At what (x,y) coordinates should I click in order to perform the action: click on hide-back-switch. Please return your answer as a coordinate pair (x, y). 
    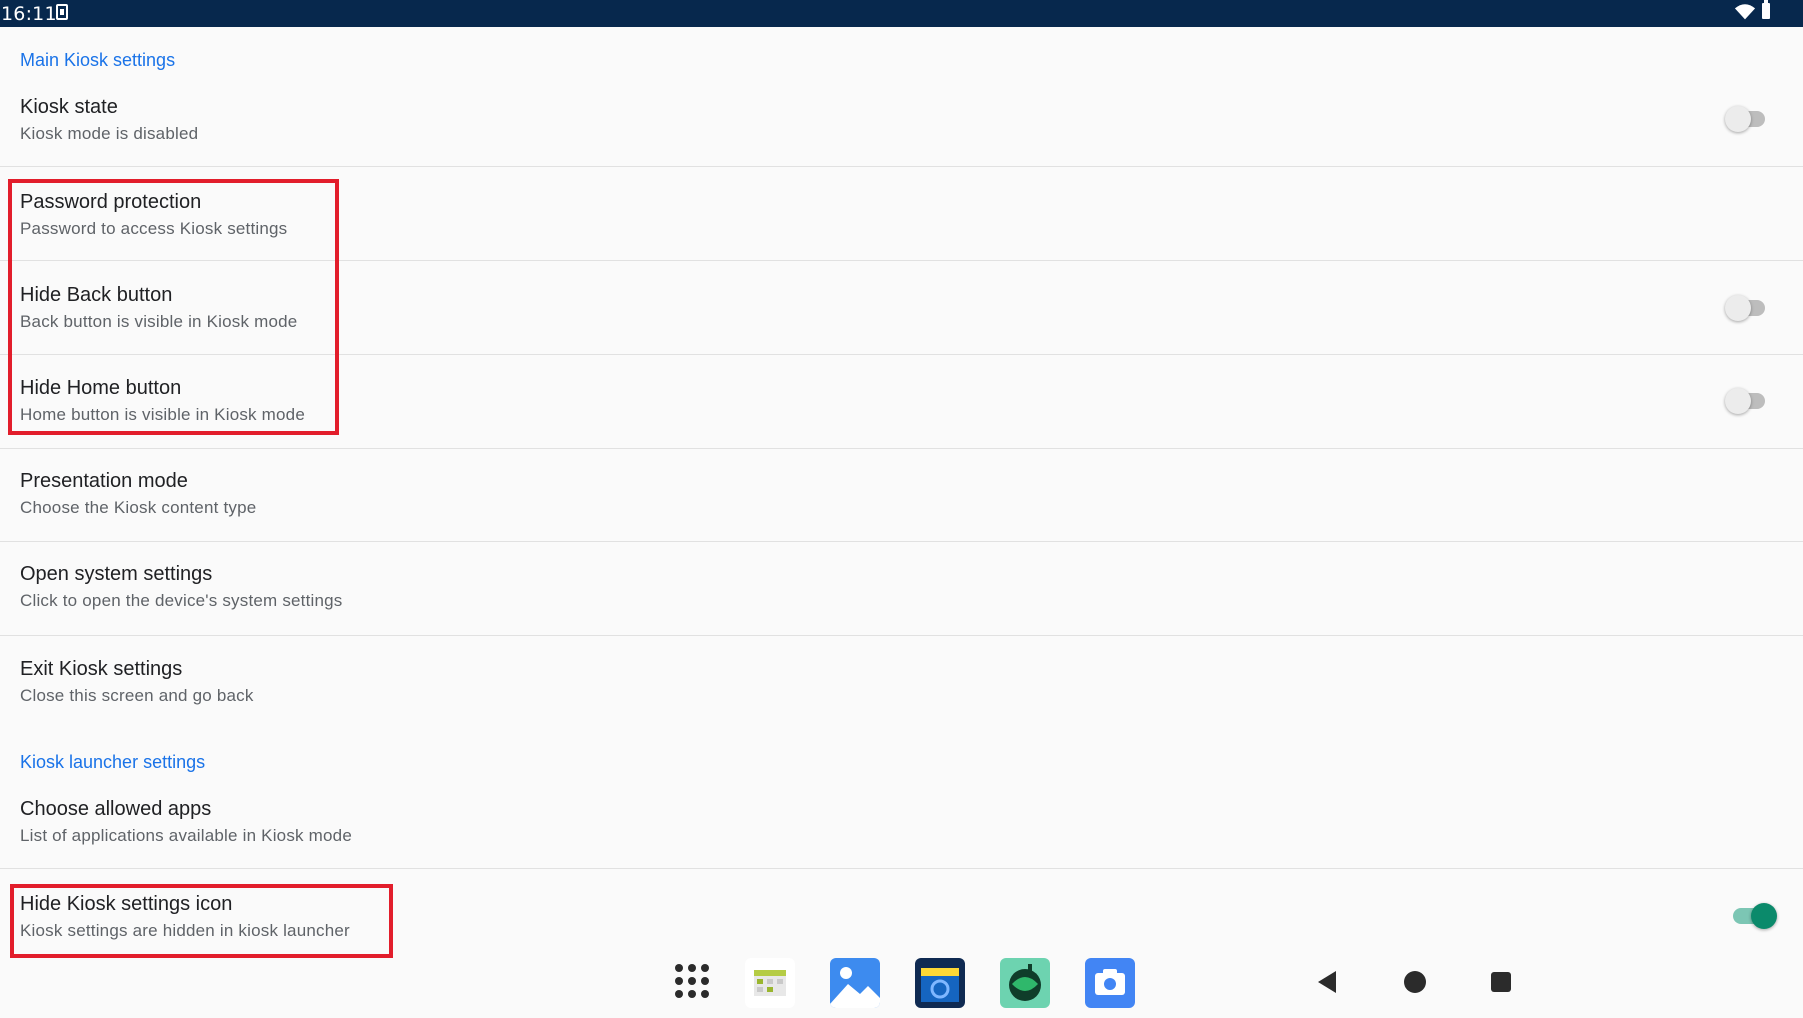
    Looking at the image, I should click on (1745, 308).